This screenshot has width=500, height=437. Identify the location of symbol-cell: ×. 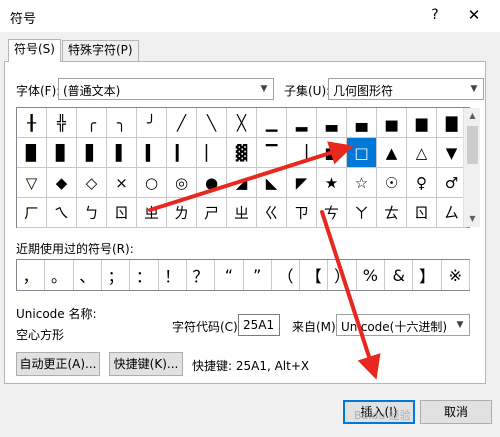
(122, 183).